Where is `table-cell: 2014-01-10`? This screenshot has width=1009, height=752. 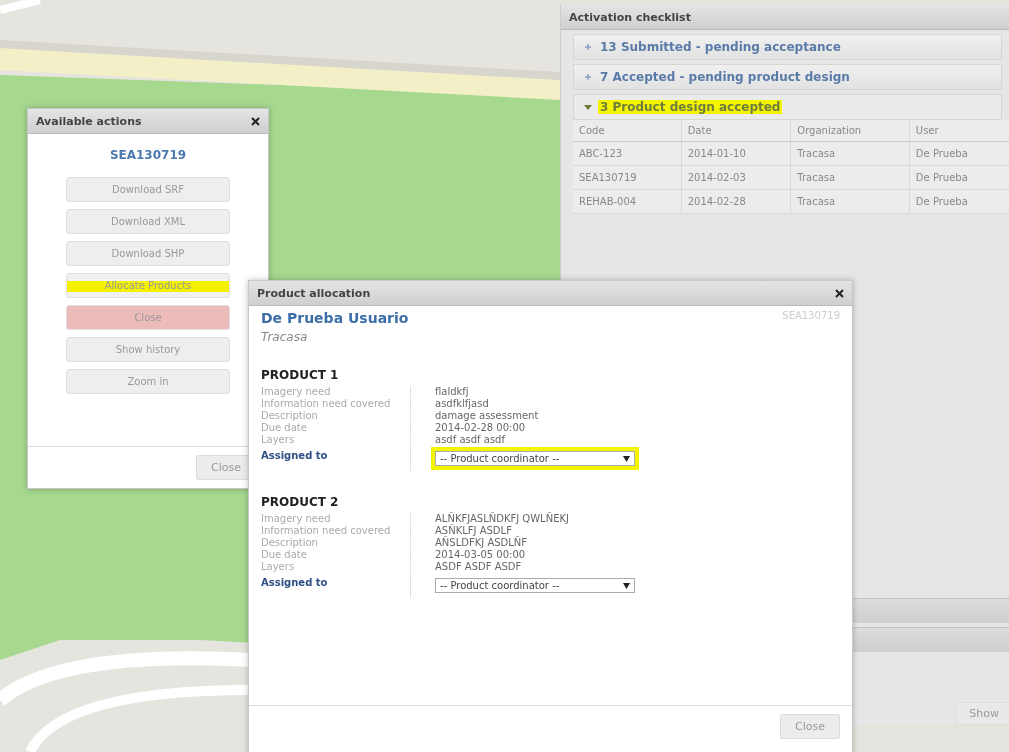
table-cell: 2014-01-10 is located at coordinates (736, 153).